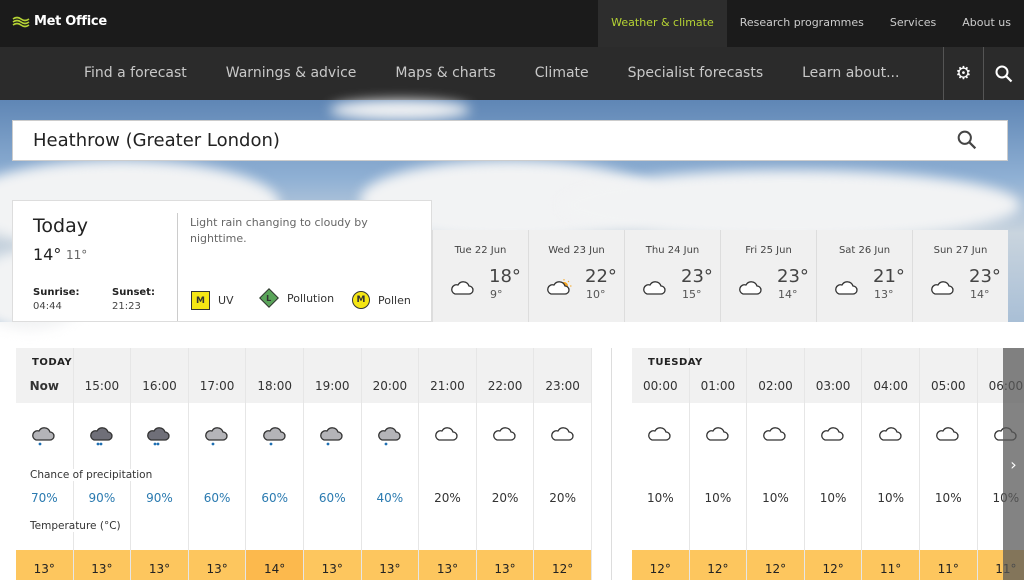  What do you see at coordinates (102, 464) in the screenshot?
I see `hour-column: 15:00 90% 13°` at bounding box center [102, 464].